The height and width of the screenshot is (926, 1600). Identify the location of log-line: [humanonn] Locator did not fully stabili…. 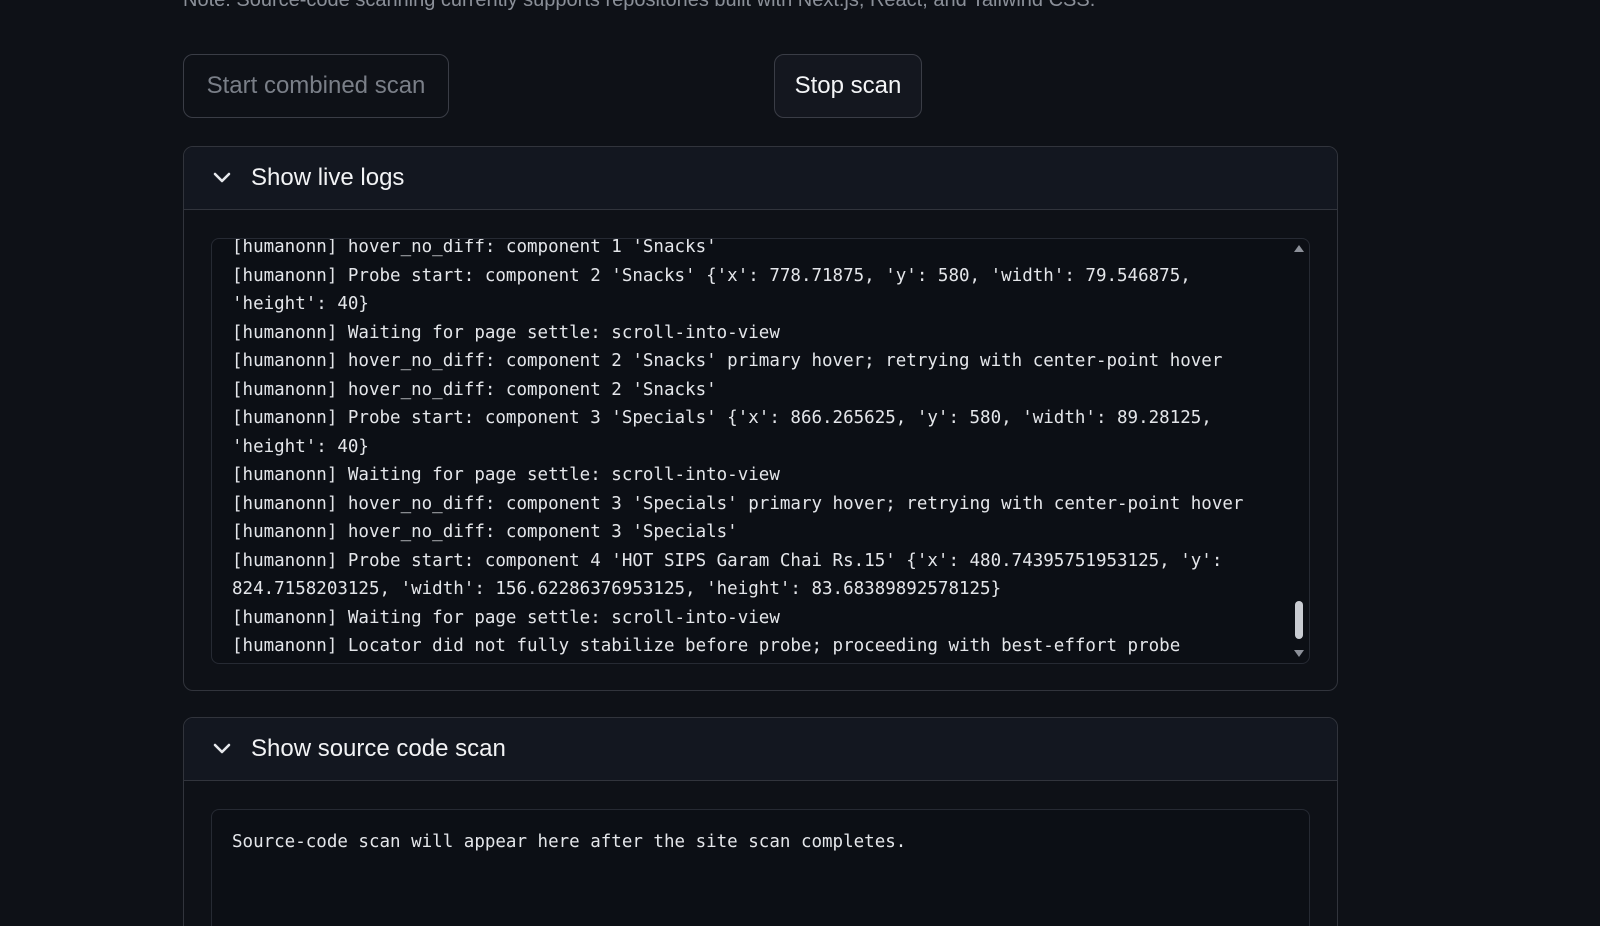
(706, 646).